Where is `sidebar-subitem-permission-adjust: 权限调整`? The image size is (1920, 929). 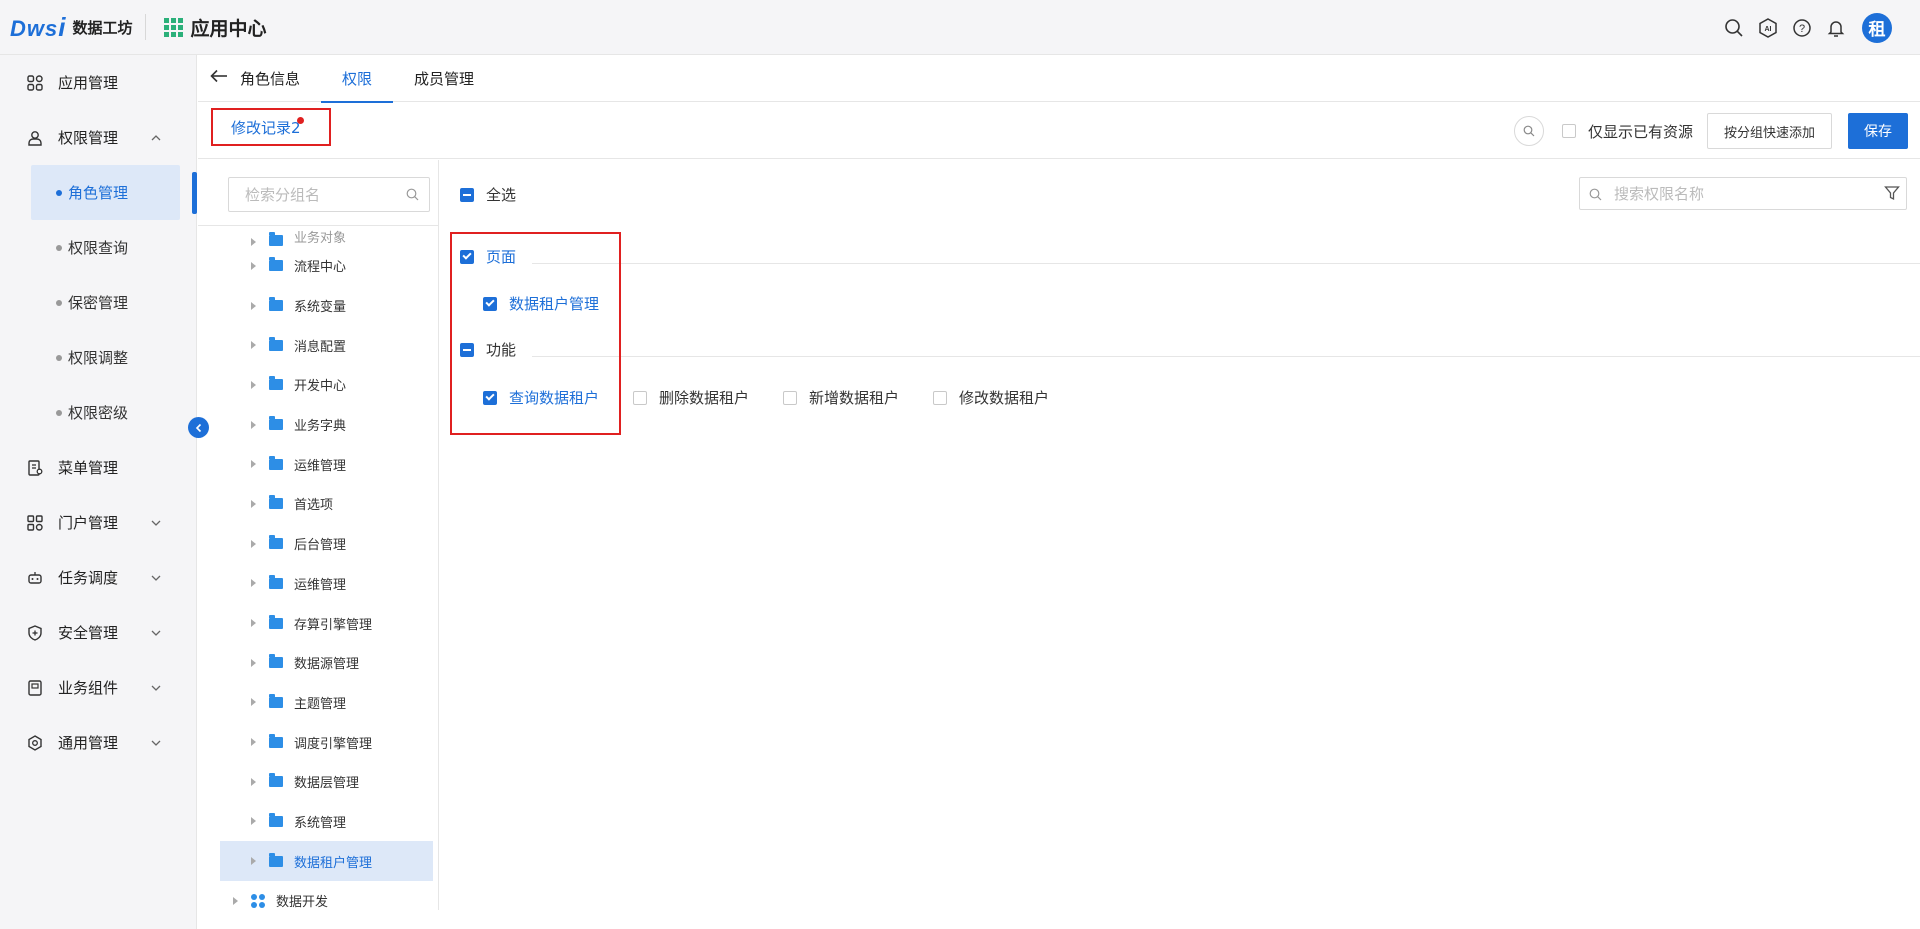 sidebar-subitem-permission-adjust: 权限调整 is located at coordinates (98, 357).